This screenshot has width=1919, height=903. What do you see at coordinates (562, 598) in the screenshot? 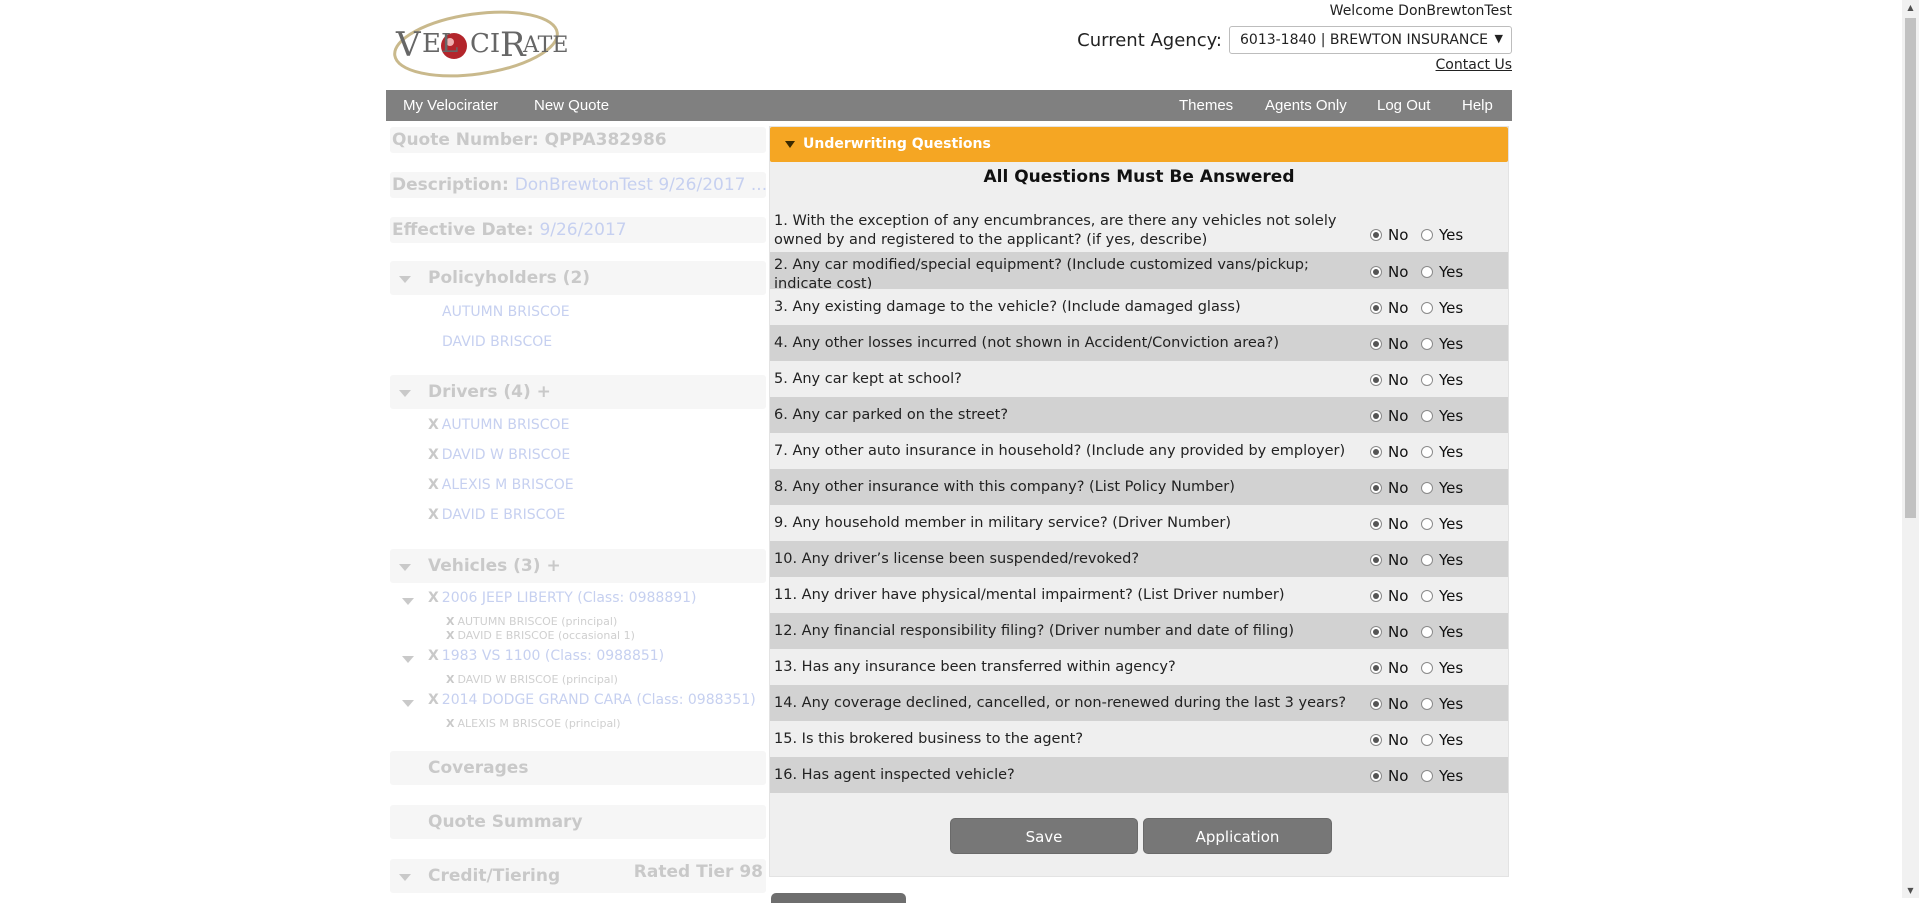
I see `vehicle-item: X 2006 JEEP LIBERTY (Class: 0988891)` at bounding box center [562, 598].